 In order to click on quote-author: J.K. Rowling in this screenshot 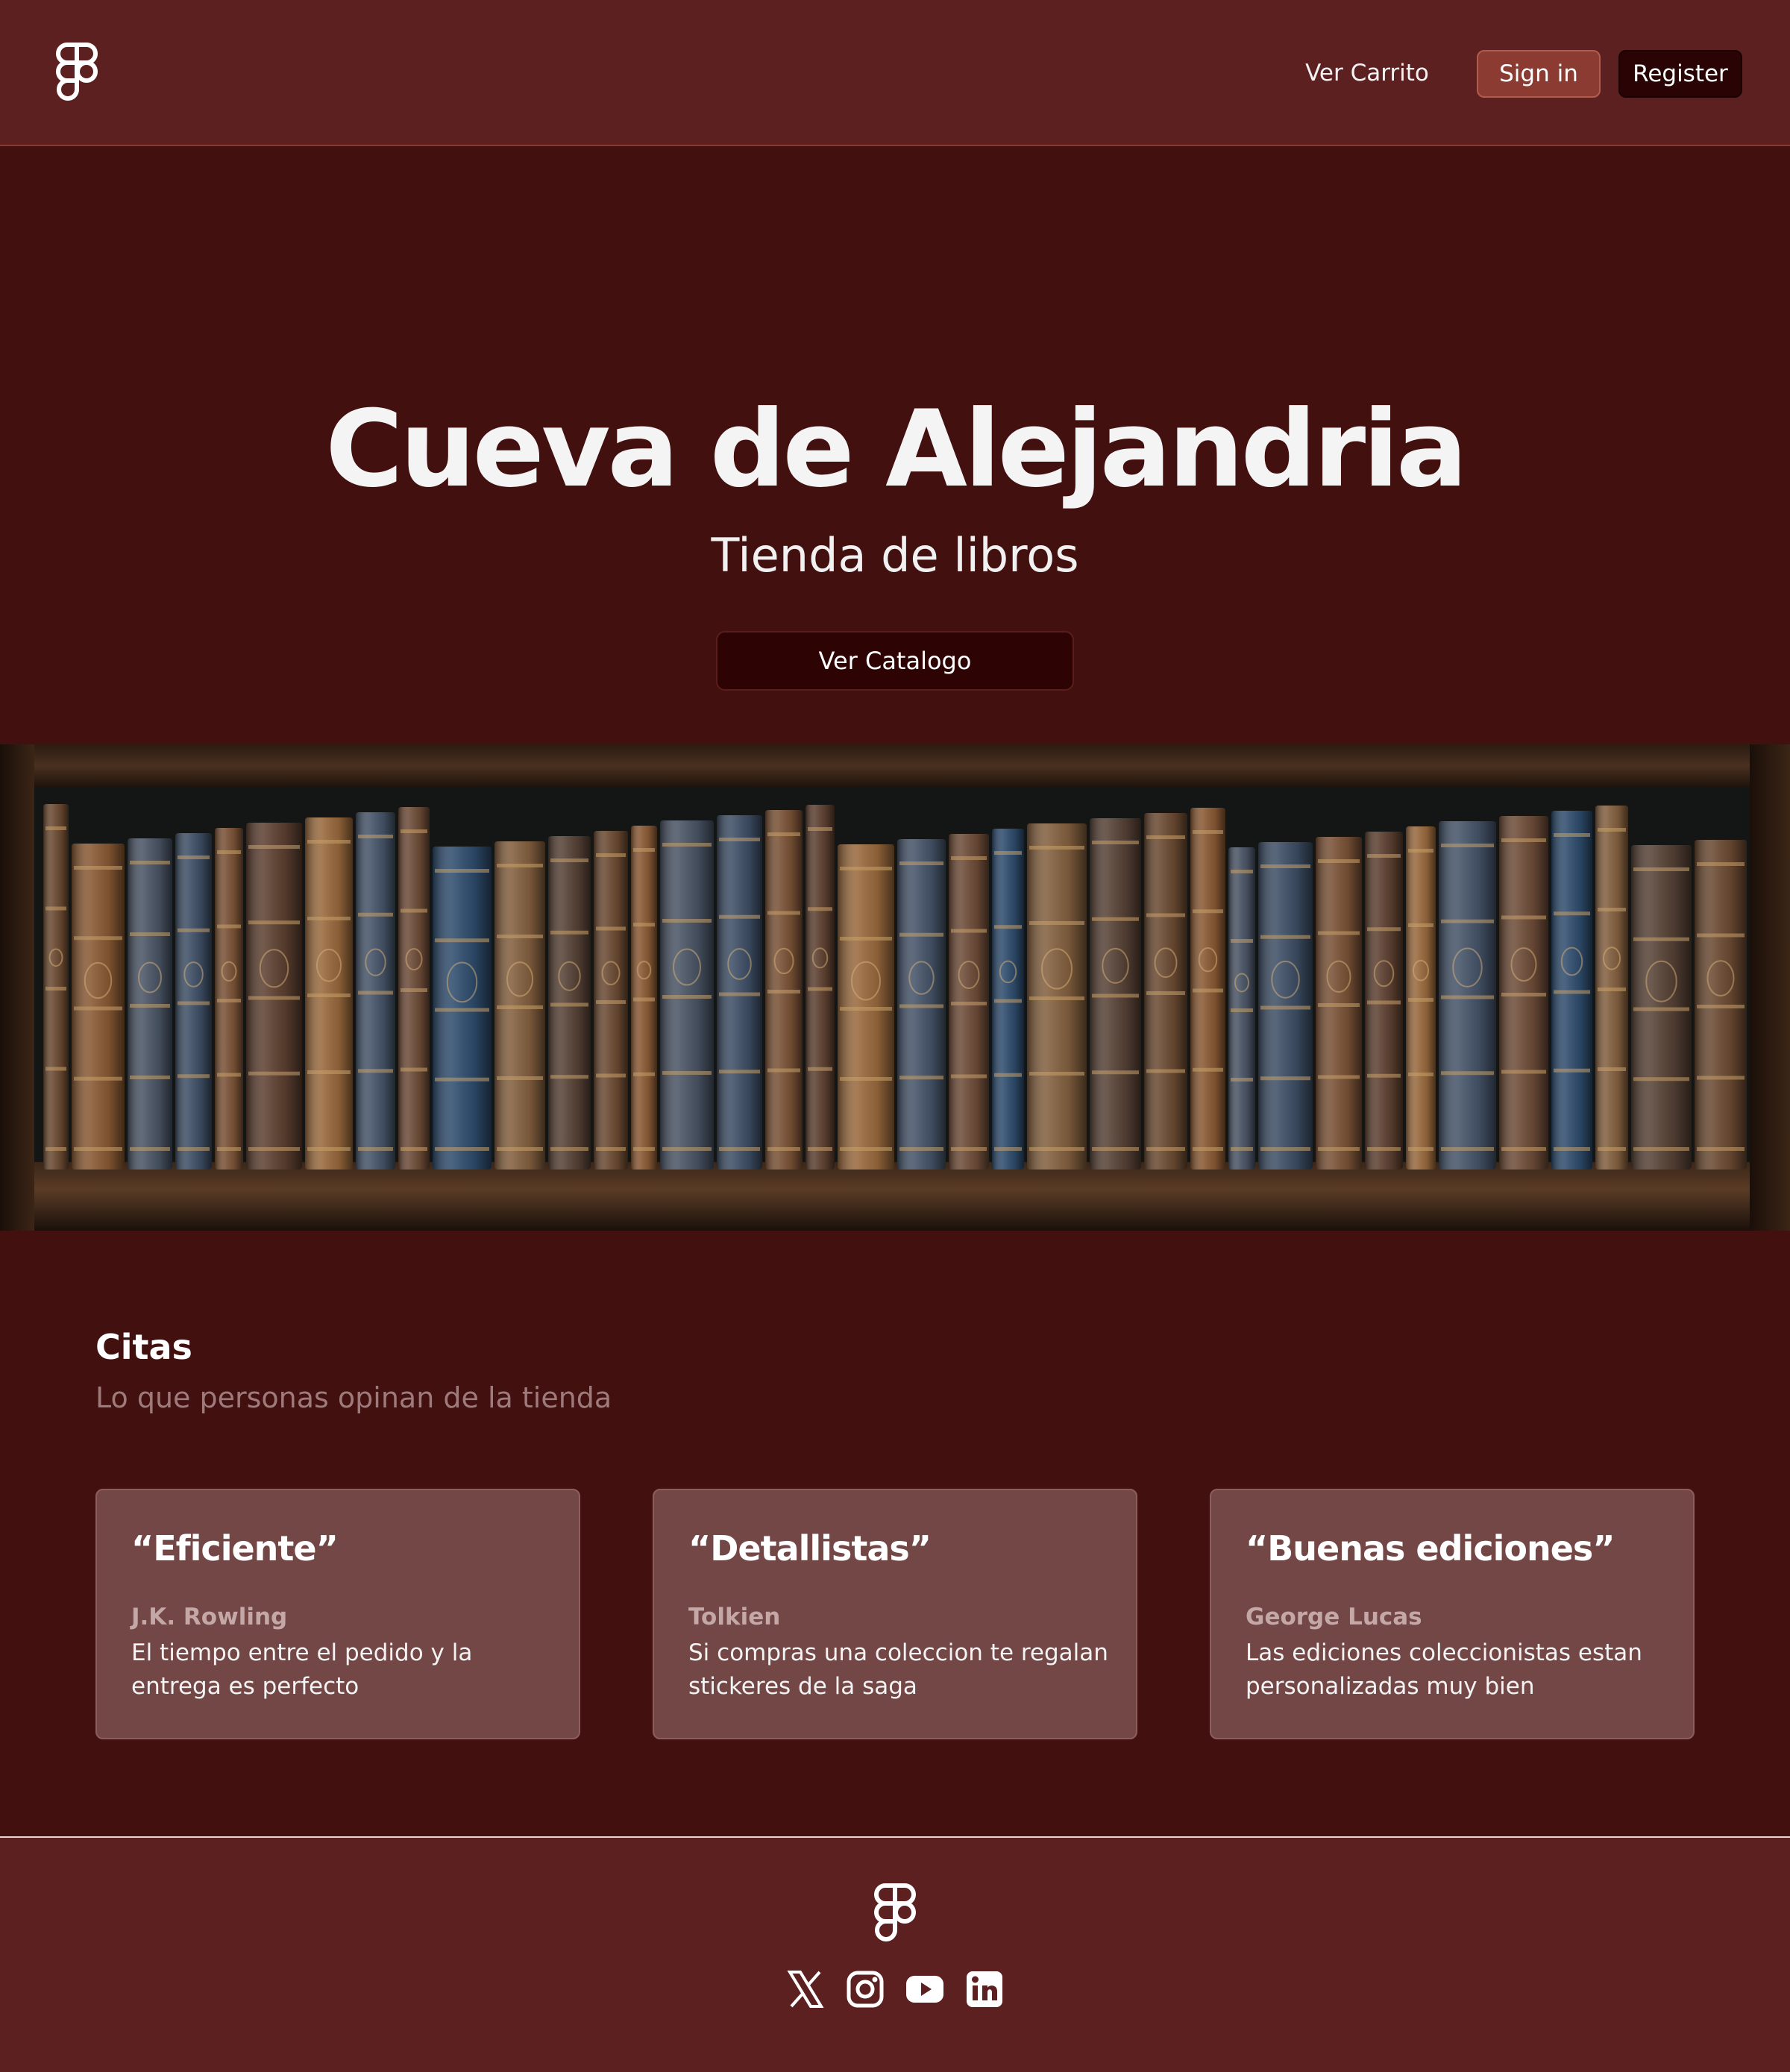, I will do `click(209, 1617)`.